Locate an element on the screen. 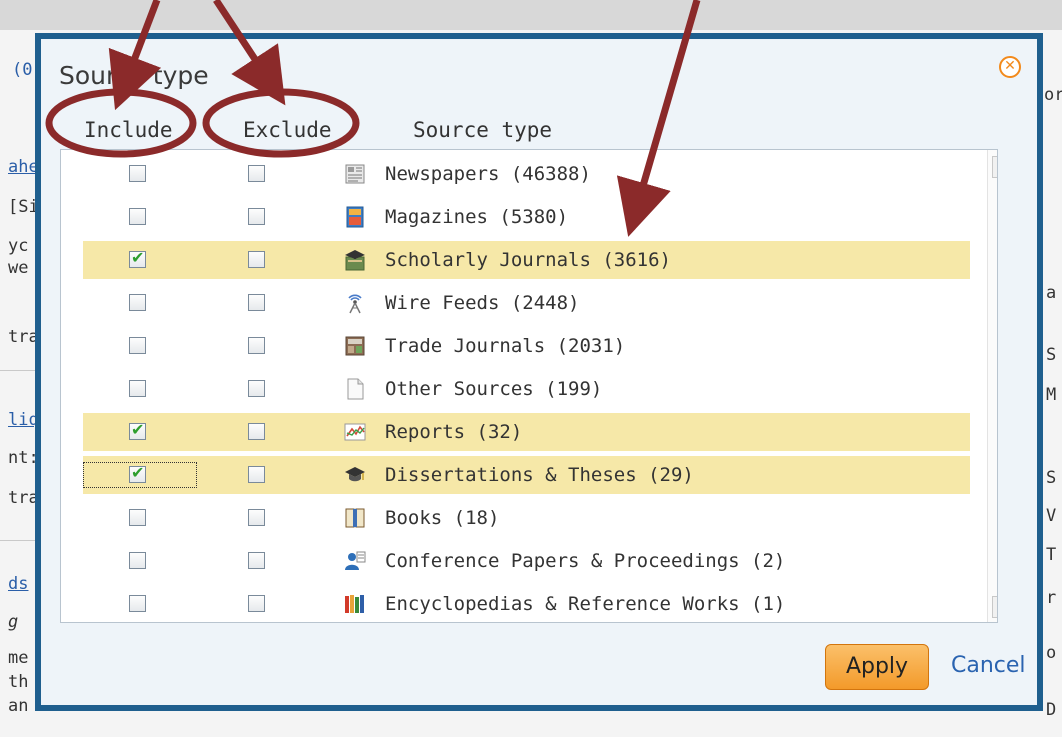 The width and height of the screenshot is (1062, 737). dialog-title: Source type is located at coordinates (134, 75).